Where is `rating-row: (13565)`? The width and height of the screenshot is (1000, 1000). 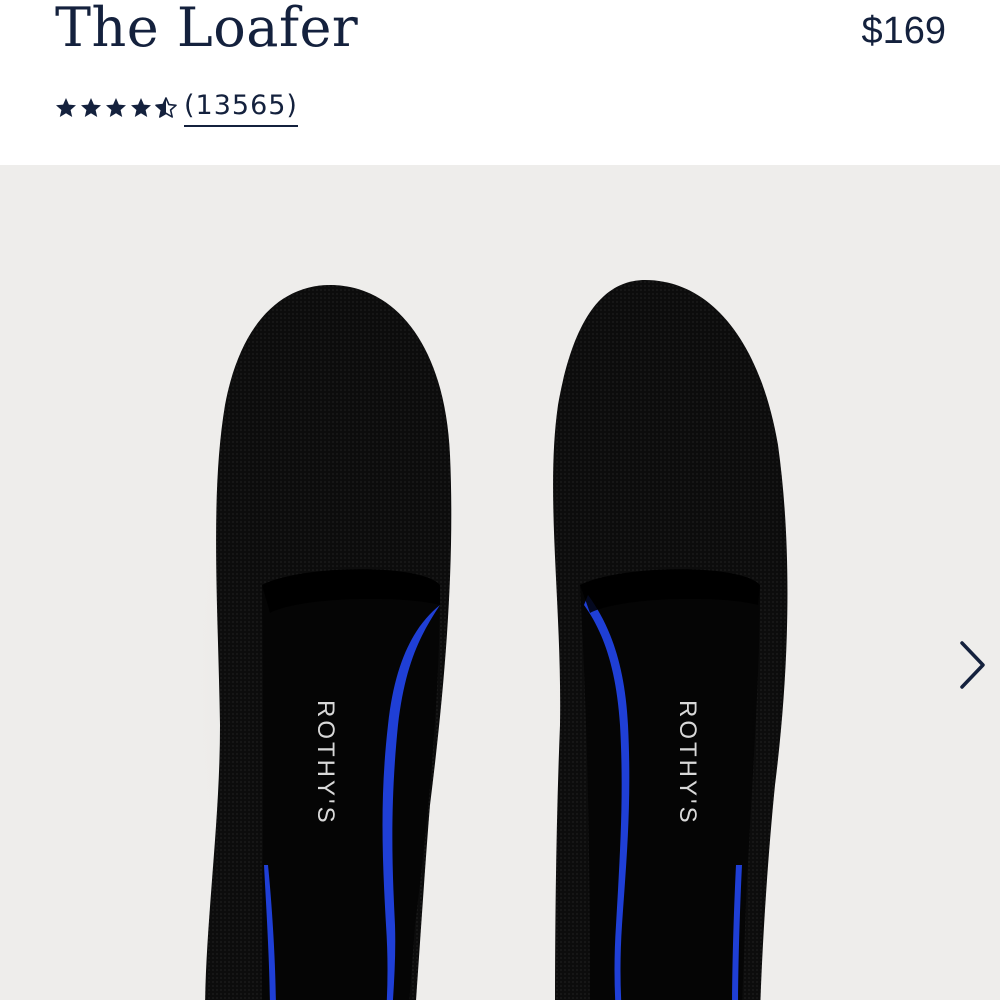
rating-row: (13565) is located at coordinates (176, 108).